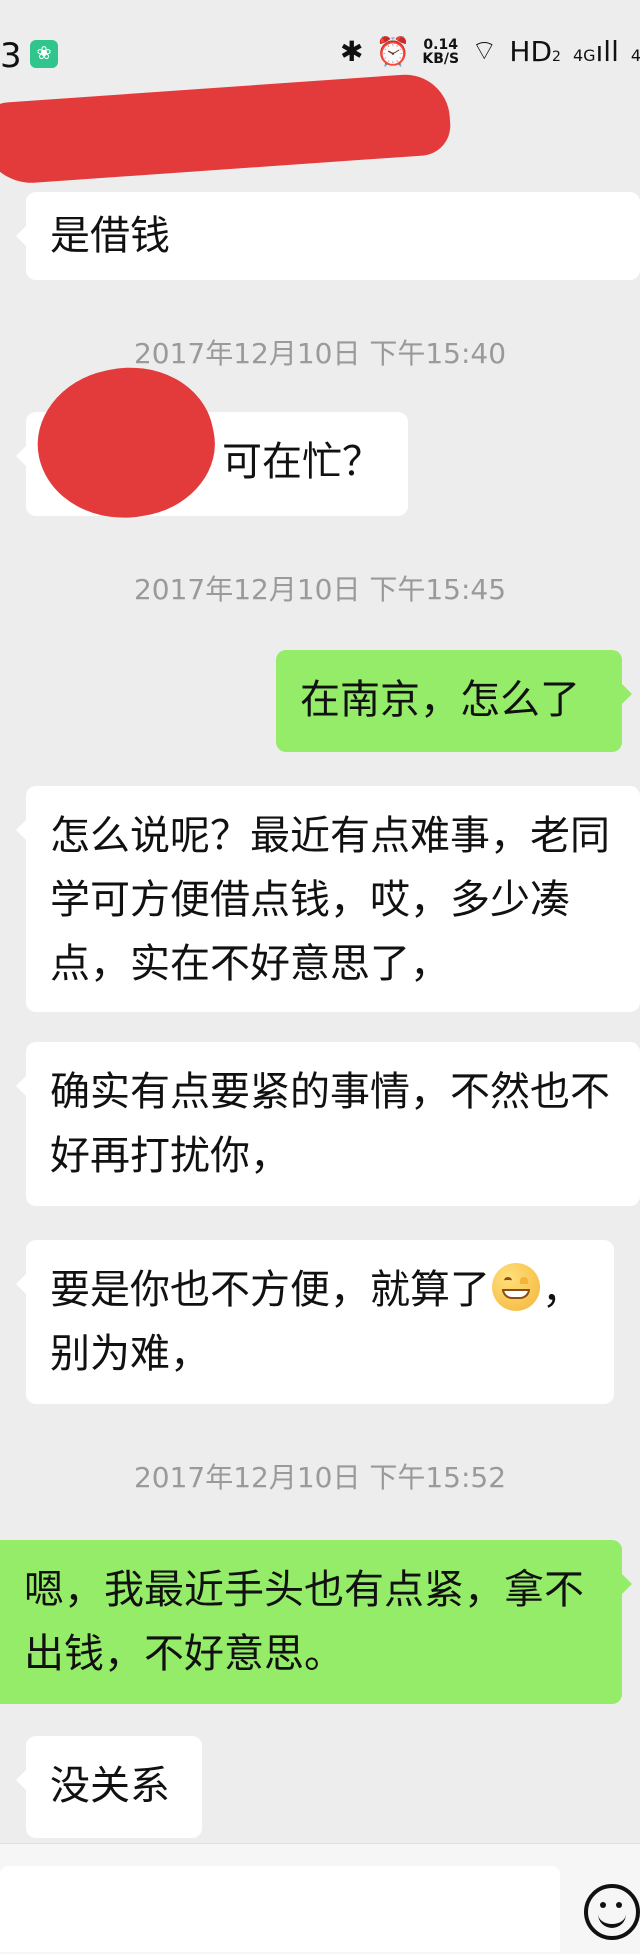 This screenshot has height=1954, width=640. I want to click on message-bubble-7: 嗯，我最近手头也有点紧，拿不出钱，不好意思。, so click(316, 1622).